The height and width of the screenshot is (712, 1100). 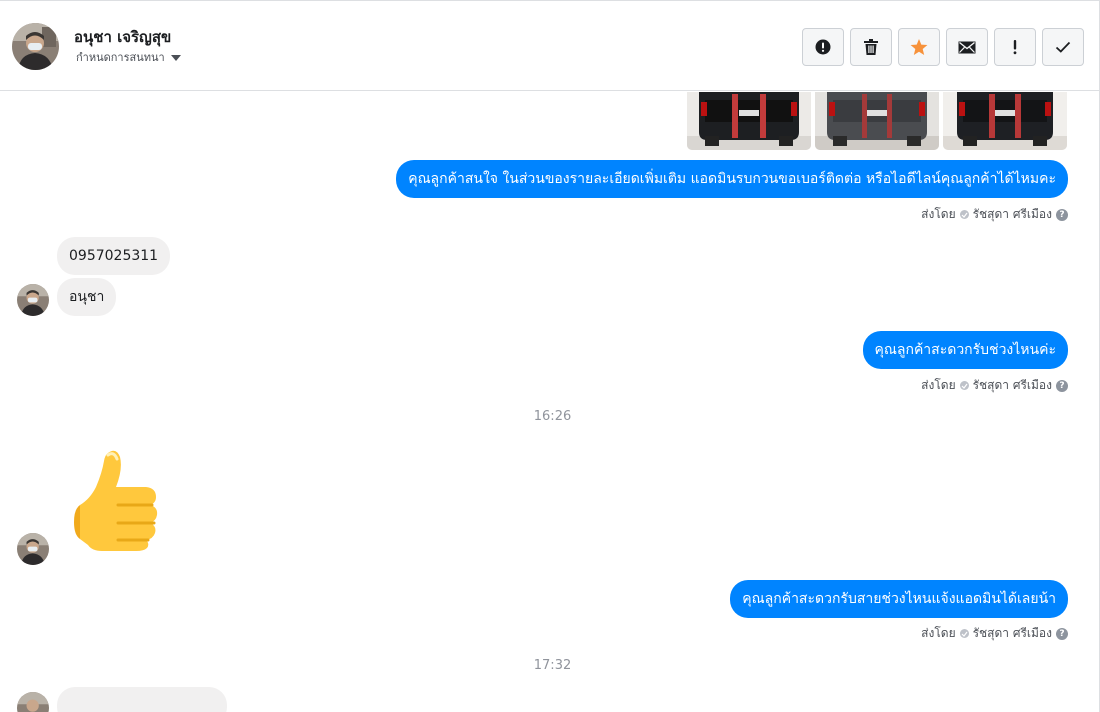 I want to click on assign-conversation-dropdown: กำหนดการสนทนา, so click(x=128, y=57).